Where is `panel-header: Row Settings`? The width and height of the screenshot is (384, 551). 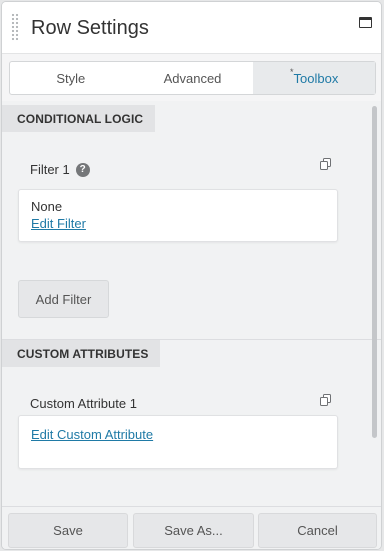 panel-header: Row Settings is located at coordinates (191, 28).